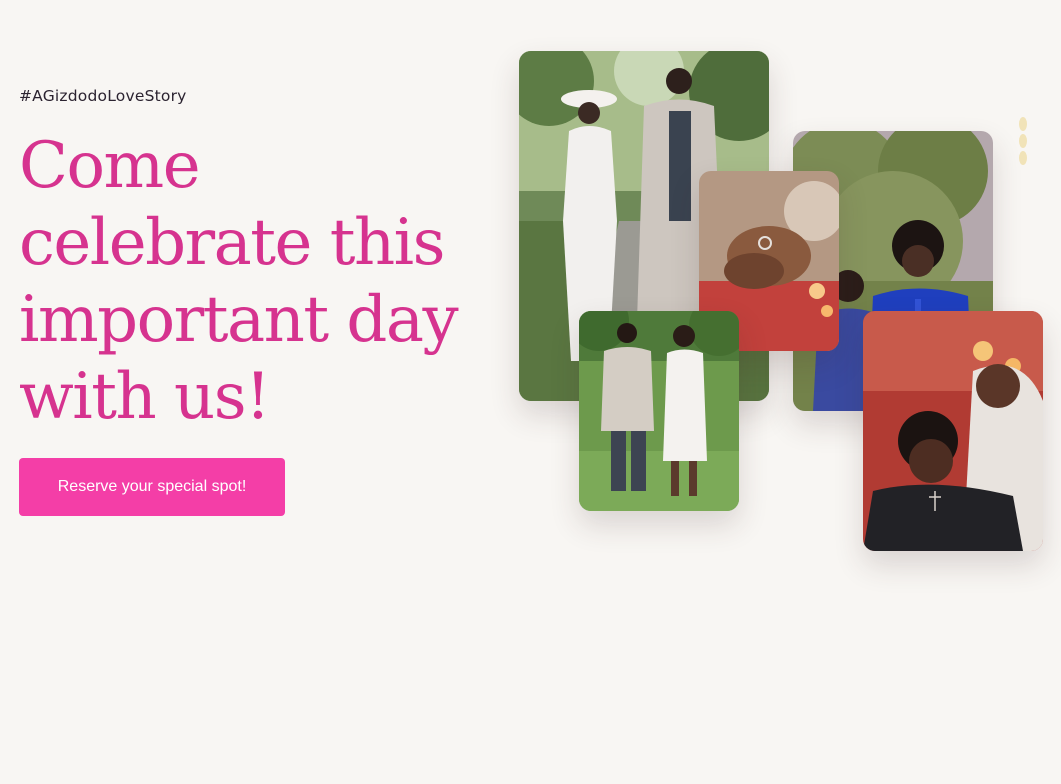  What do you see at coordinates (1023, 141) in the screenshot?
I see `diamond-chain-icon` at bounding box center [1023, 141].